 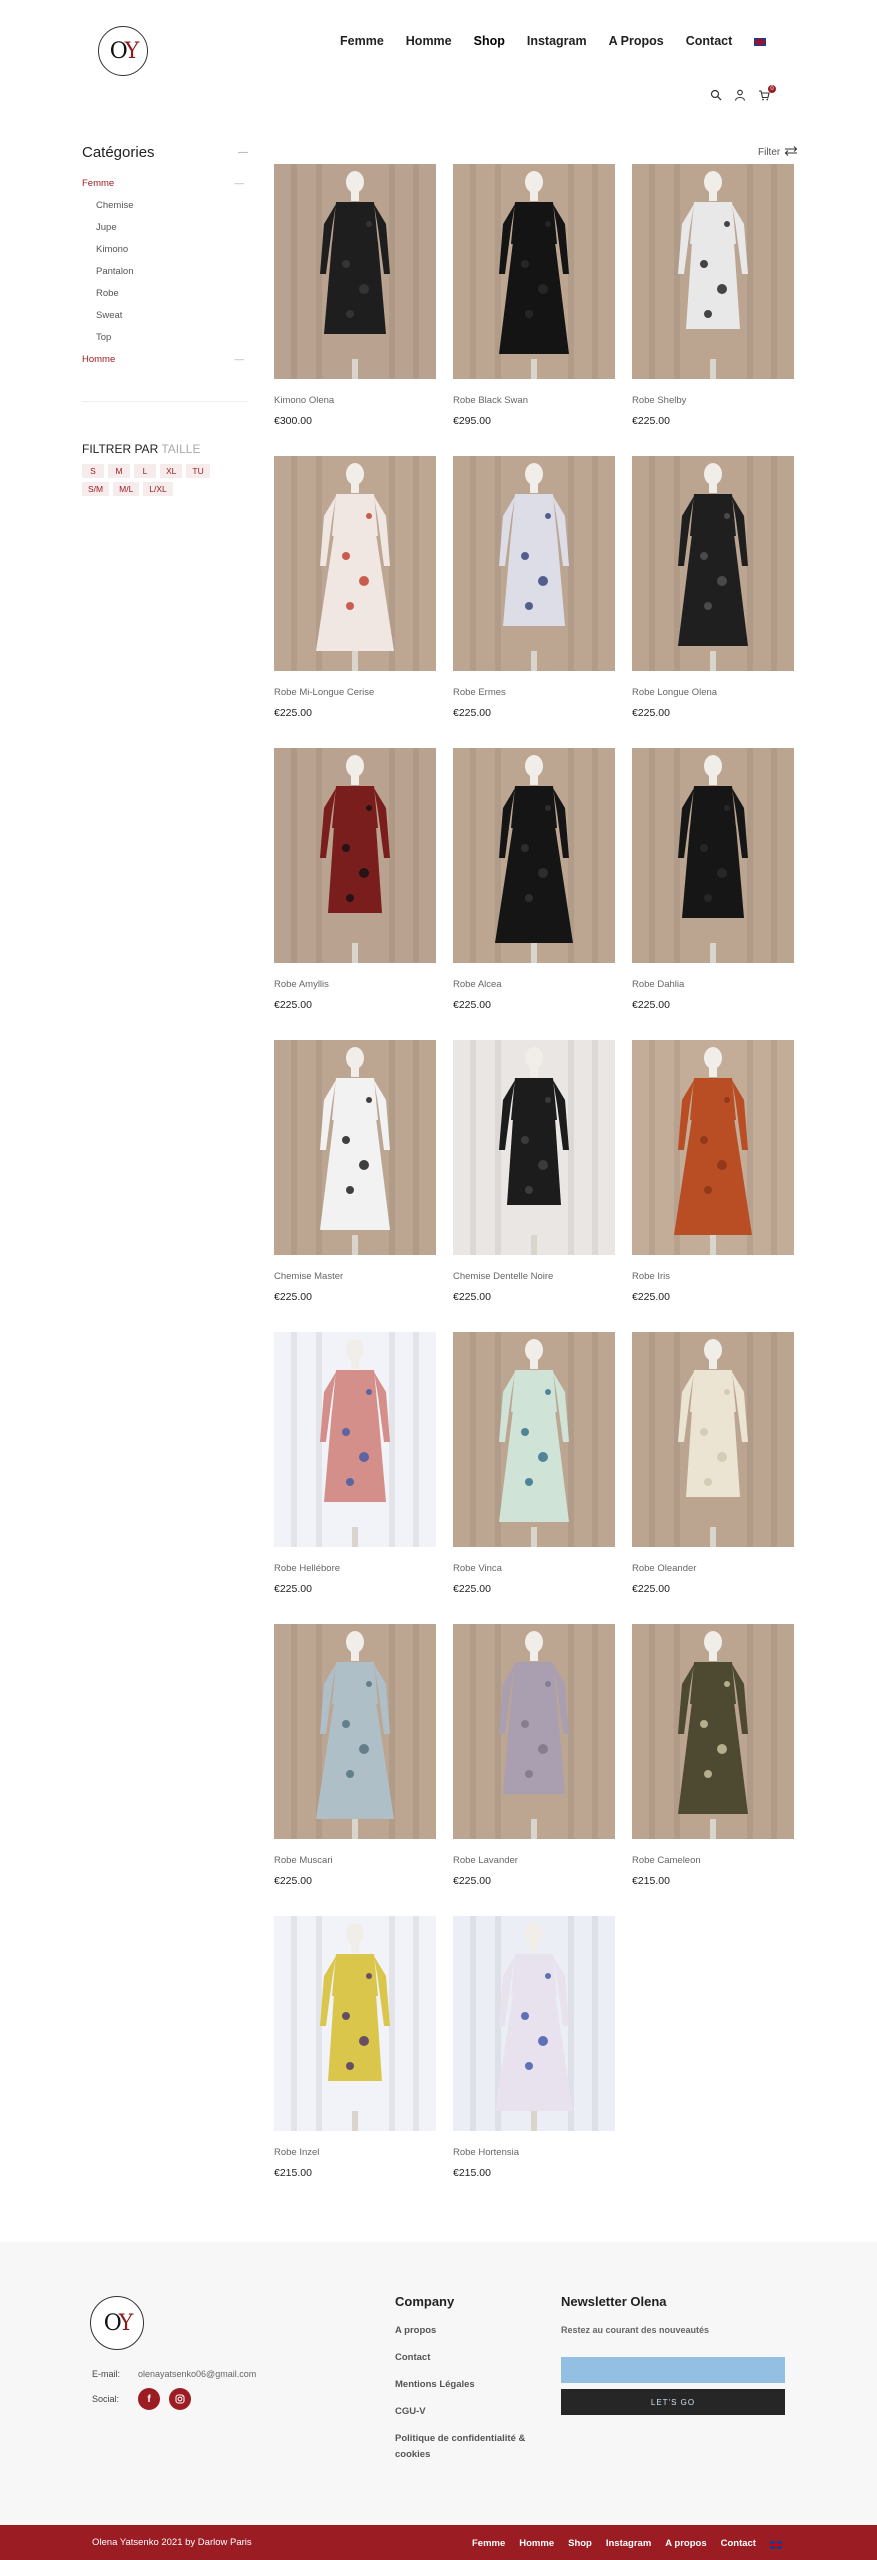 I want to click on product-name: Robe Amyllis, so click(x=355, y=984).